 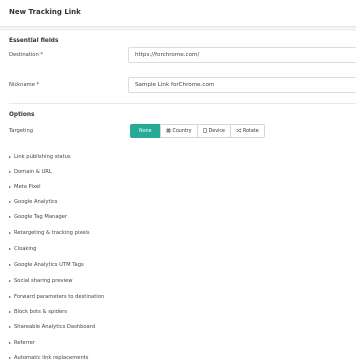 I want to click on section-toggle-google-analytics: Google Analytics, so click(x=33, y=202).